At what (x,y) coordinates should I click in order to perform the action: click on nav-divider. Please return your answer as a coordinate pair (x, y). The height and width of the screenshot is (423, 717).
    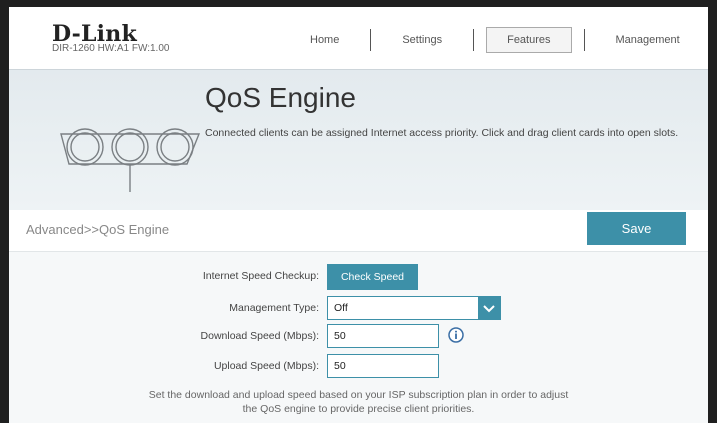
    Looking at the image, I should click on (474, 40).